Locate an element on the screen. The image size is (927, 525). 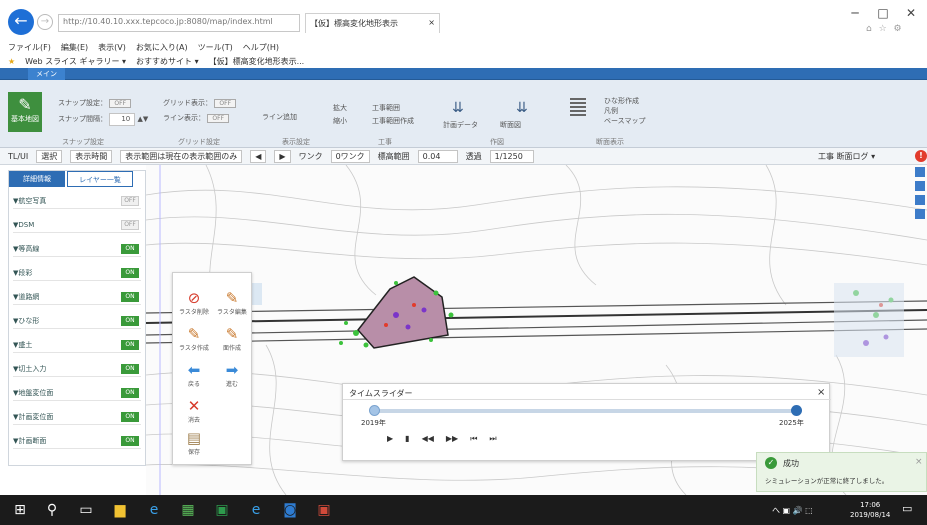
maximize-button: □ is located at coordinates (883, 13).